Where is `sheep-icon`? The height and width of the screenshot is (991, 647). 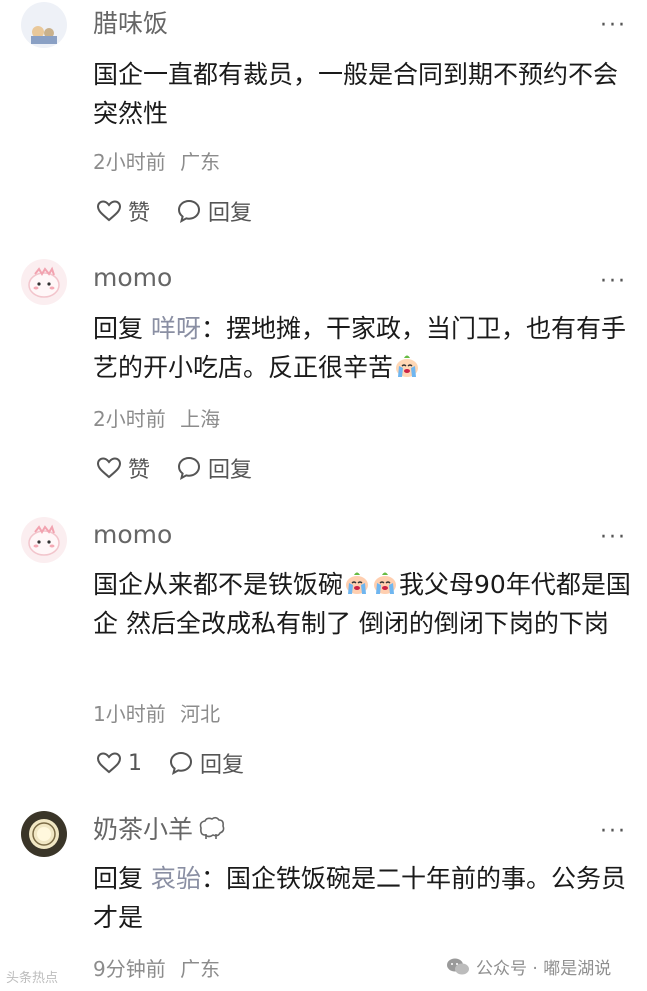
sheep-icon is located at coordinates (212, 827).